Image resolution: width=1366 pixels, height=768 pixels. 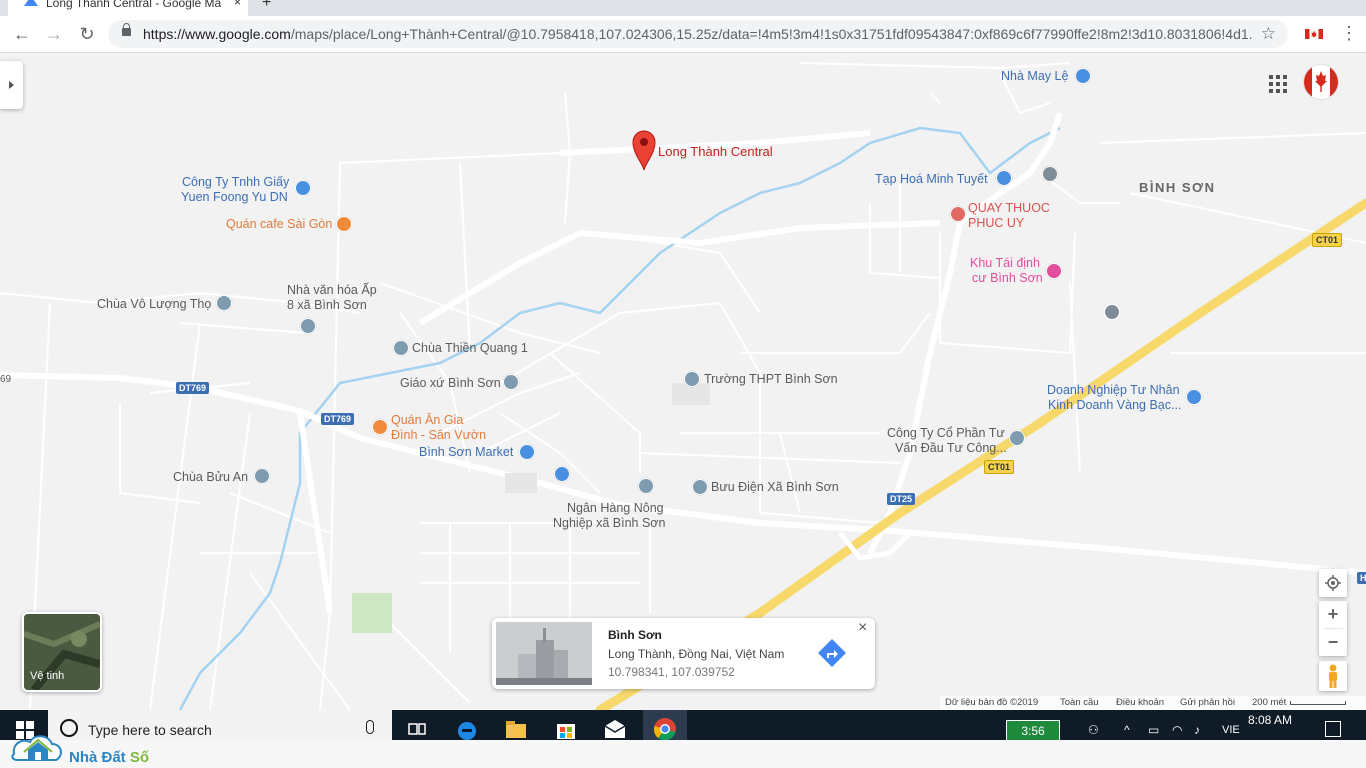 I want to click on terms-link: Điều khoản, so click(x=1140, y=702).